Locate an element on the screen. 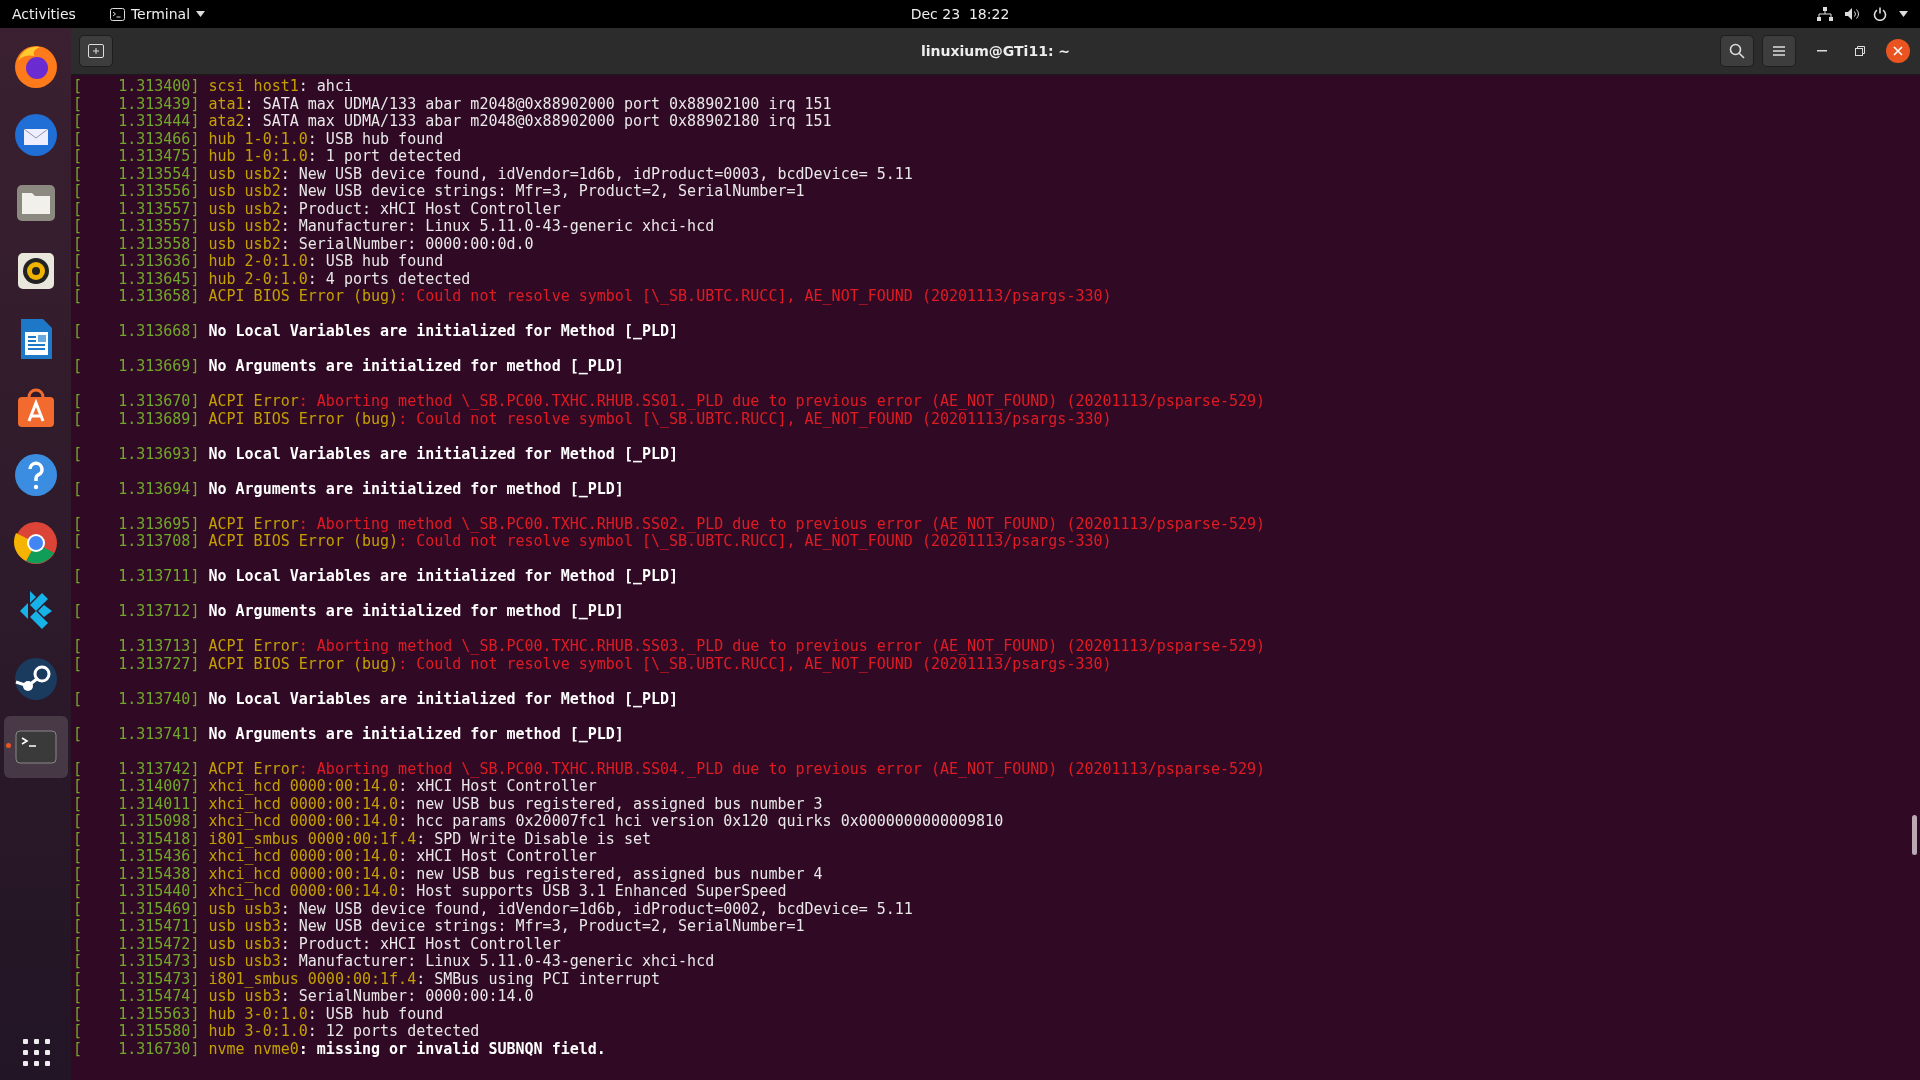 The height and width of the screenshot is (1080, 1920). circle-logo-icon is located at coordinates (35, 543).